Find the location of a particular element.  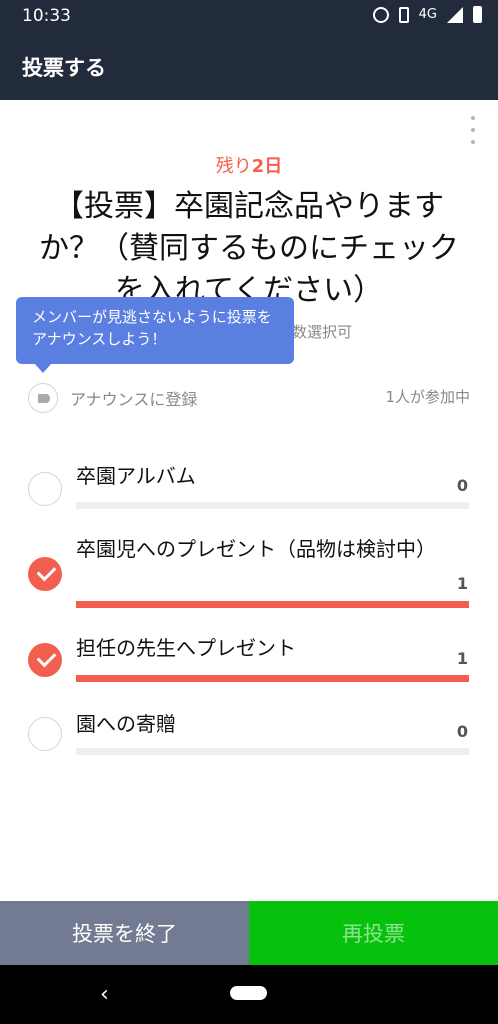

option-label: 園への寄贈 is located at coordinates (126, 724).